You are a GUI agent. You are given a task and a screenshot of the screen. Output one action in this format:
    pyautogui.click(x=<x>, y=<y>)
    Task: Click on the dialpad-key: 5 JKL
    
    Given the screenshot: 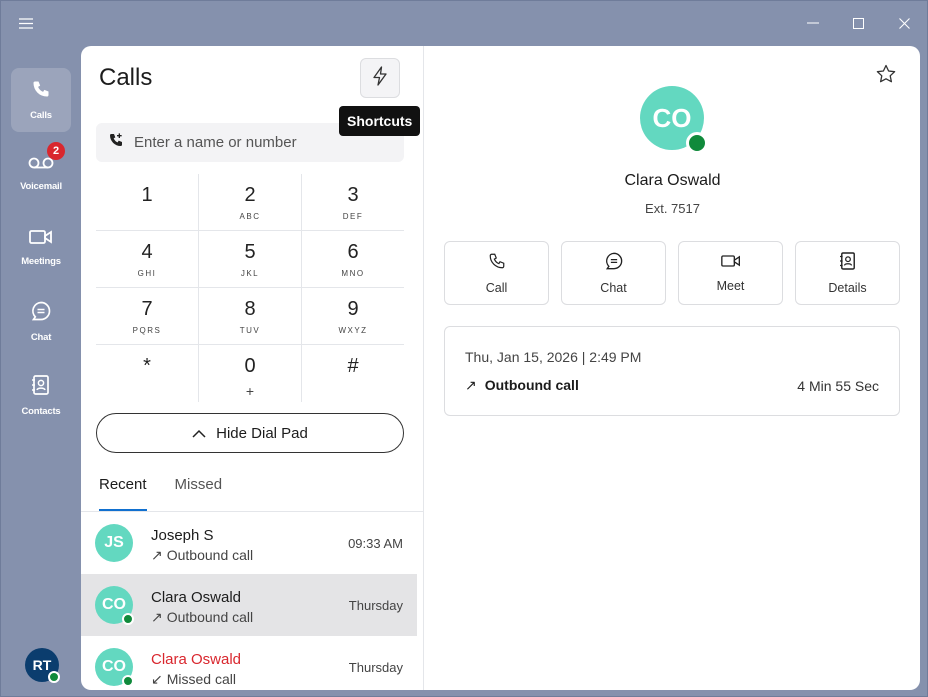 What is the action you would take?
    pyautogui.click(x=250, y=259)
    